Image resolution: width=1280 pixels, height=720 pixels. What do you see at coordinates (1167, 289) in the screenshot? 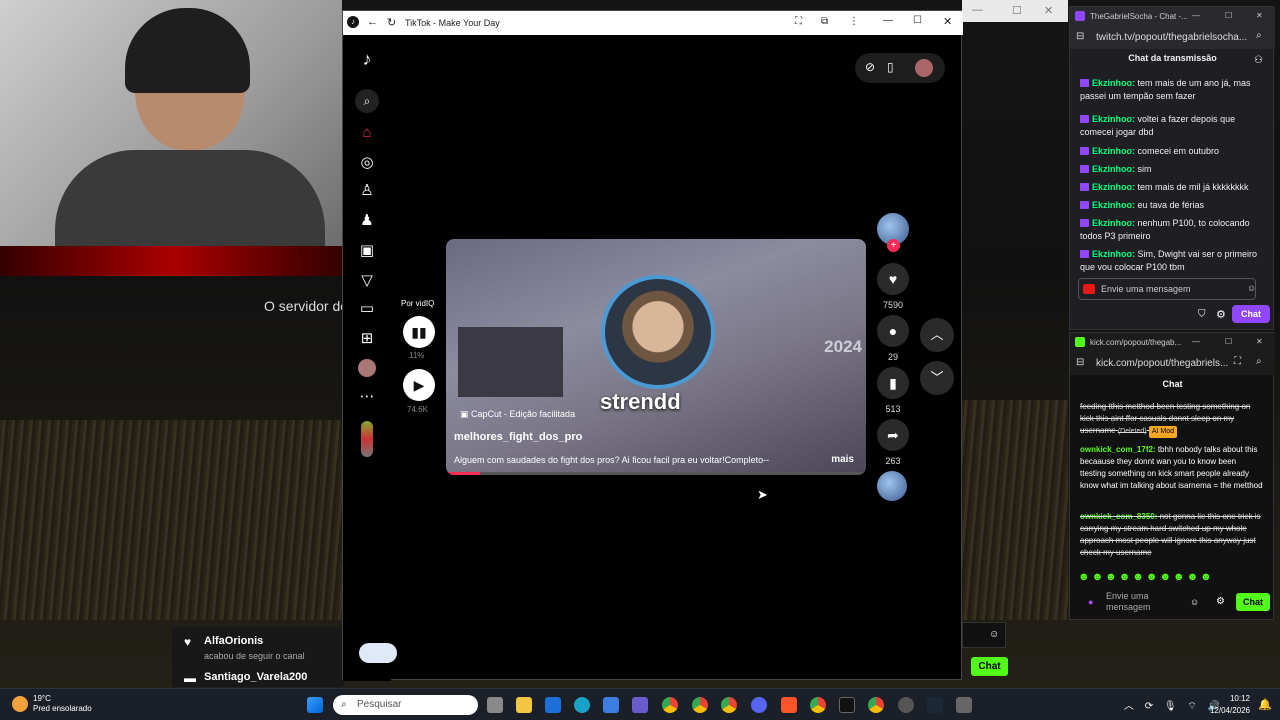
I see `twitch-chat-input: Envie uma mensagem ☺` at bounding box center [1167, 289].